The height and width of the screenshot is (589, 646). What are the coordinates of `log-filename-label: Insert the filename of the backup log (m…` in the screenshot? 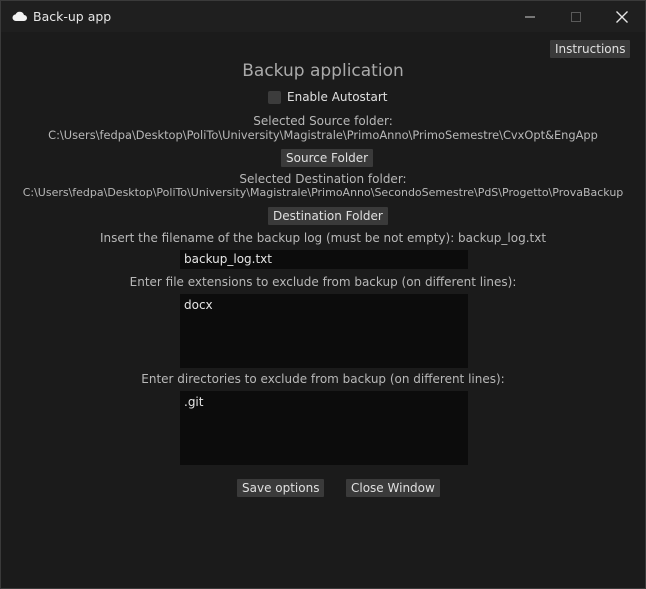 It's located at (323, 238).